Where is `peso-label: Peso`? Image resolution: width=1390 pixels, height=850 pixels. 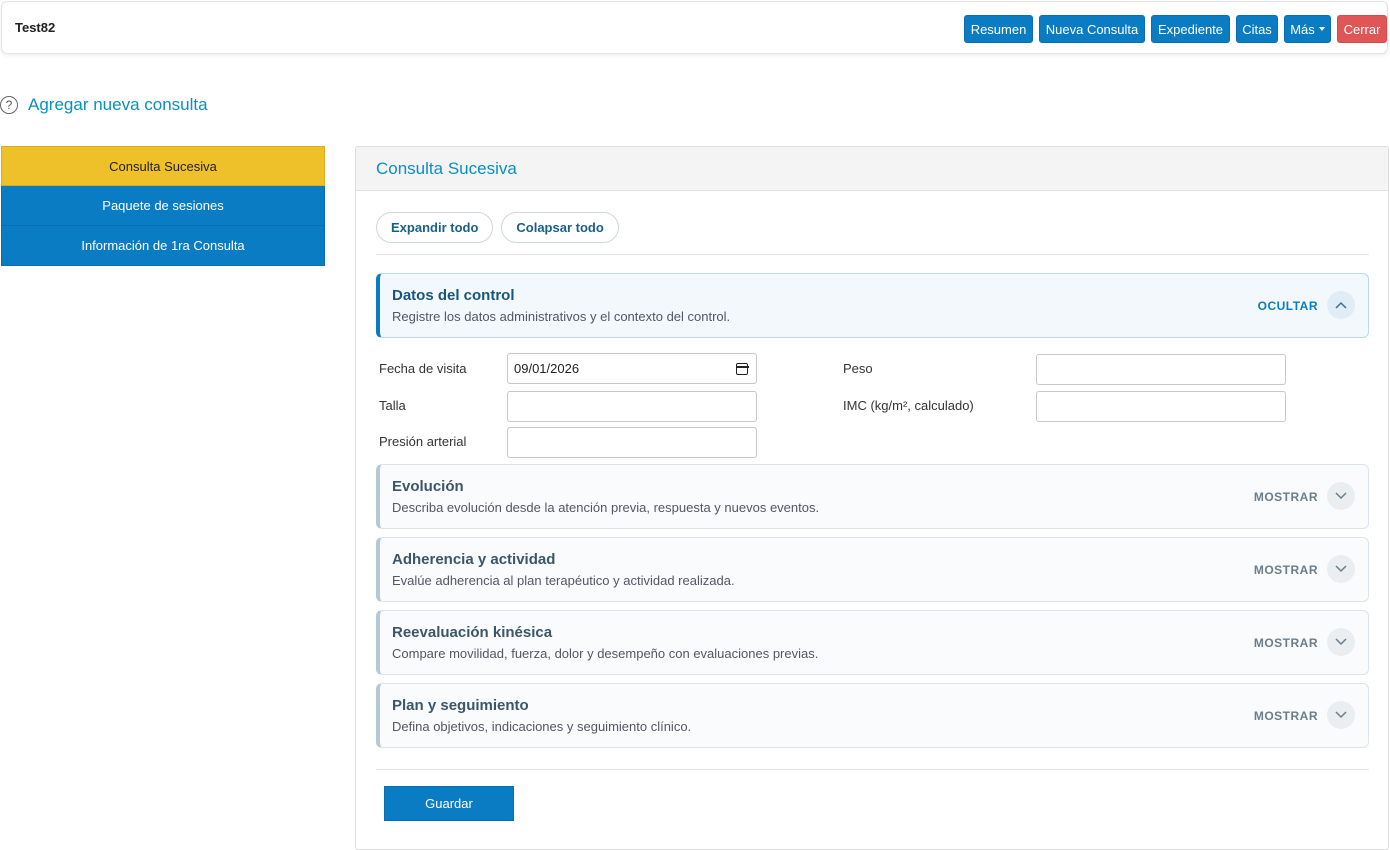 peso-label: Peso is located at coordinates (858, 368).